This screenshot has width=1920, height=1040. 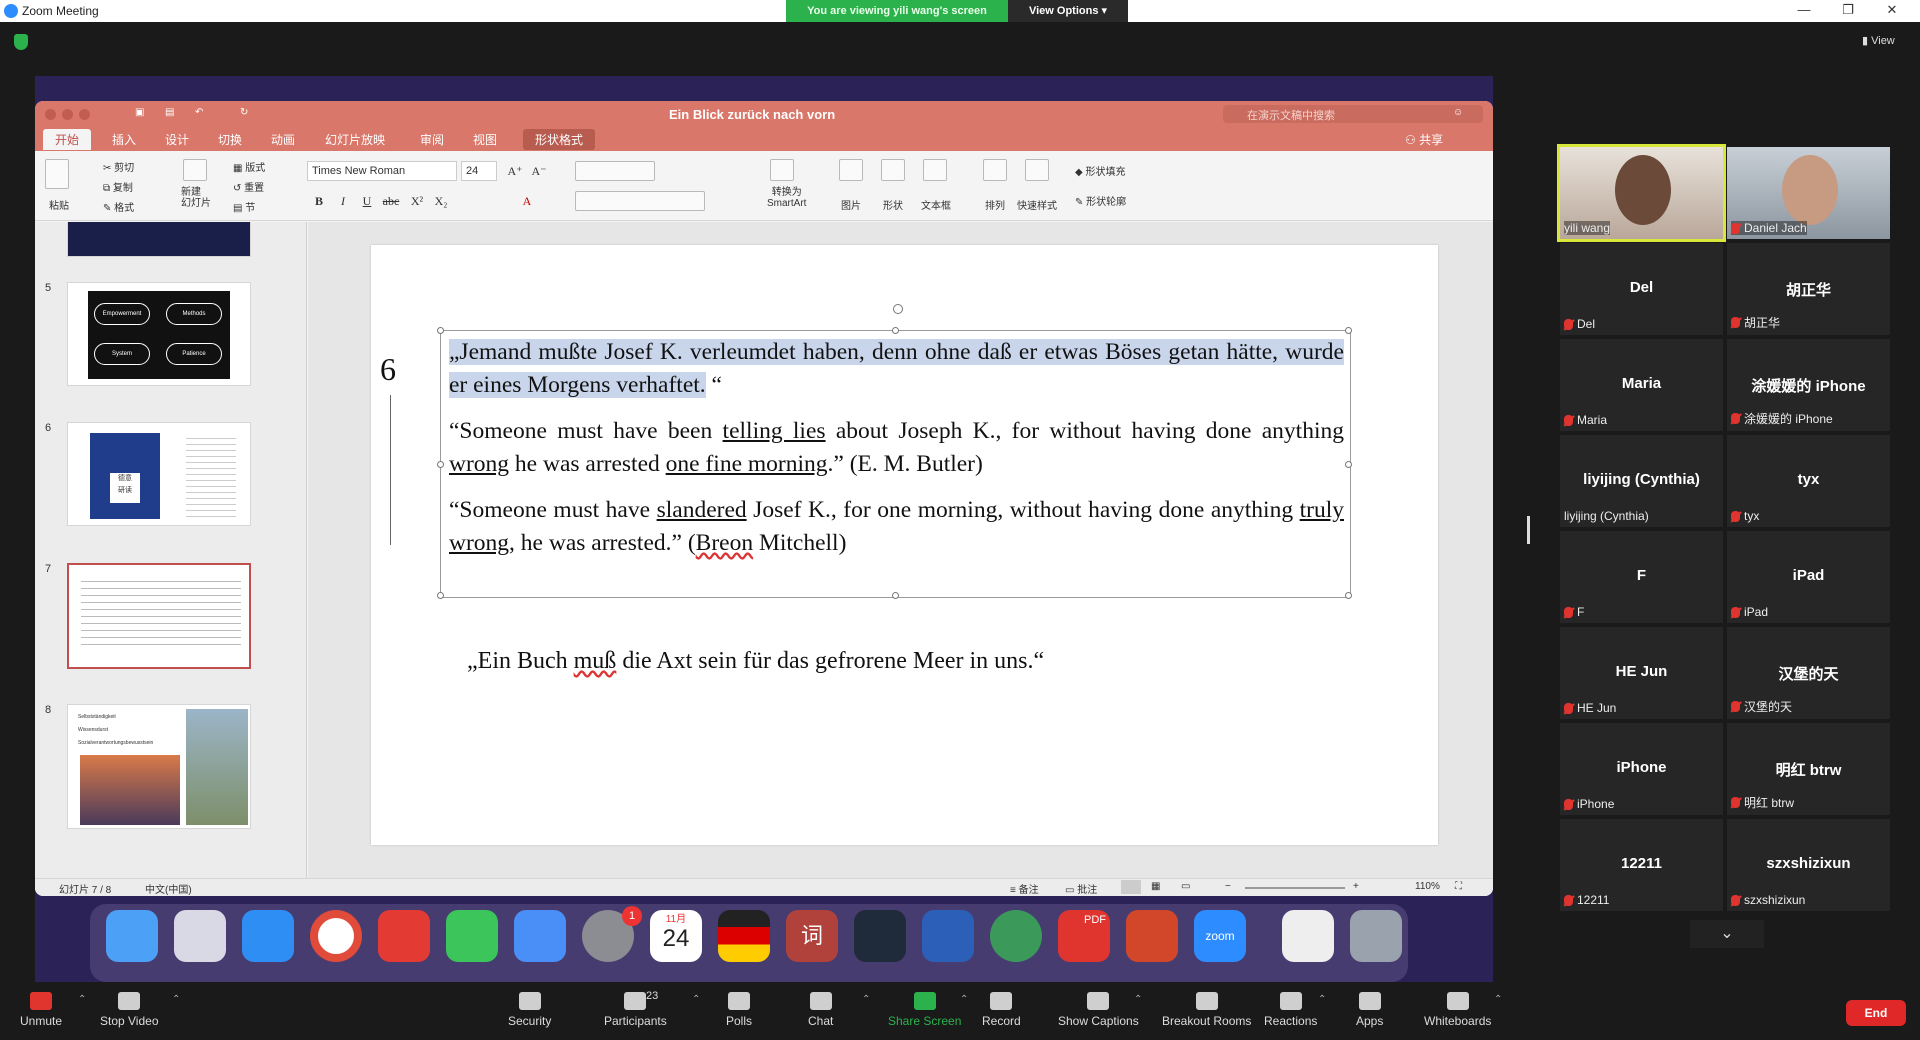 What do you see at coordinates (1098, 1010) in the screenshot?
I see `show-captions-button: Show Captions` at bounding box center [1098, 1010].